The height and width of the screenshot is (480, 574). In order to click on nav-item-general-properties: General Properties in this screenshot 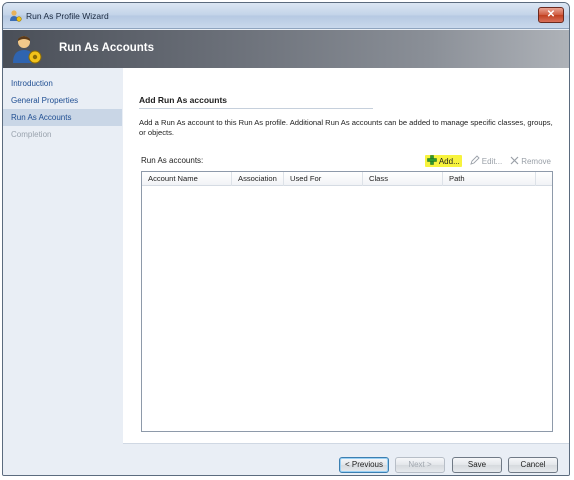, I will do `click(62, 100)`.